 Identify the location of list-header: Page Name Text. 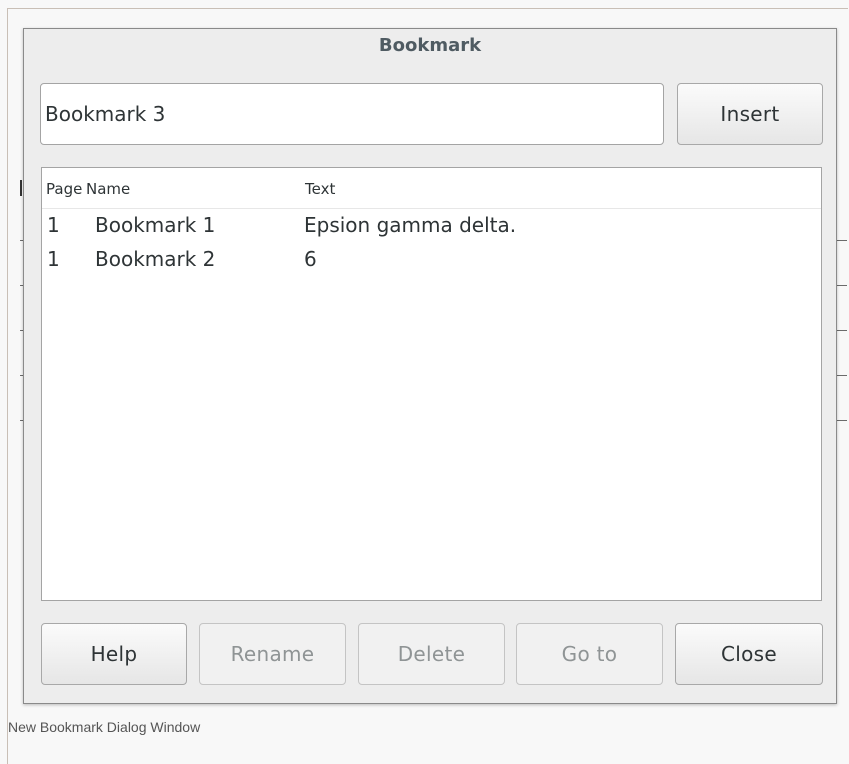
(431, 188).